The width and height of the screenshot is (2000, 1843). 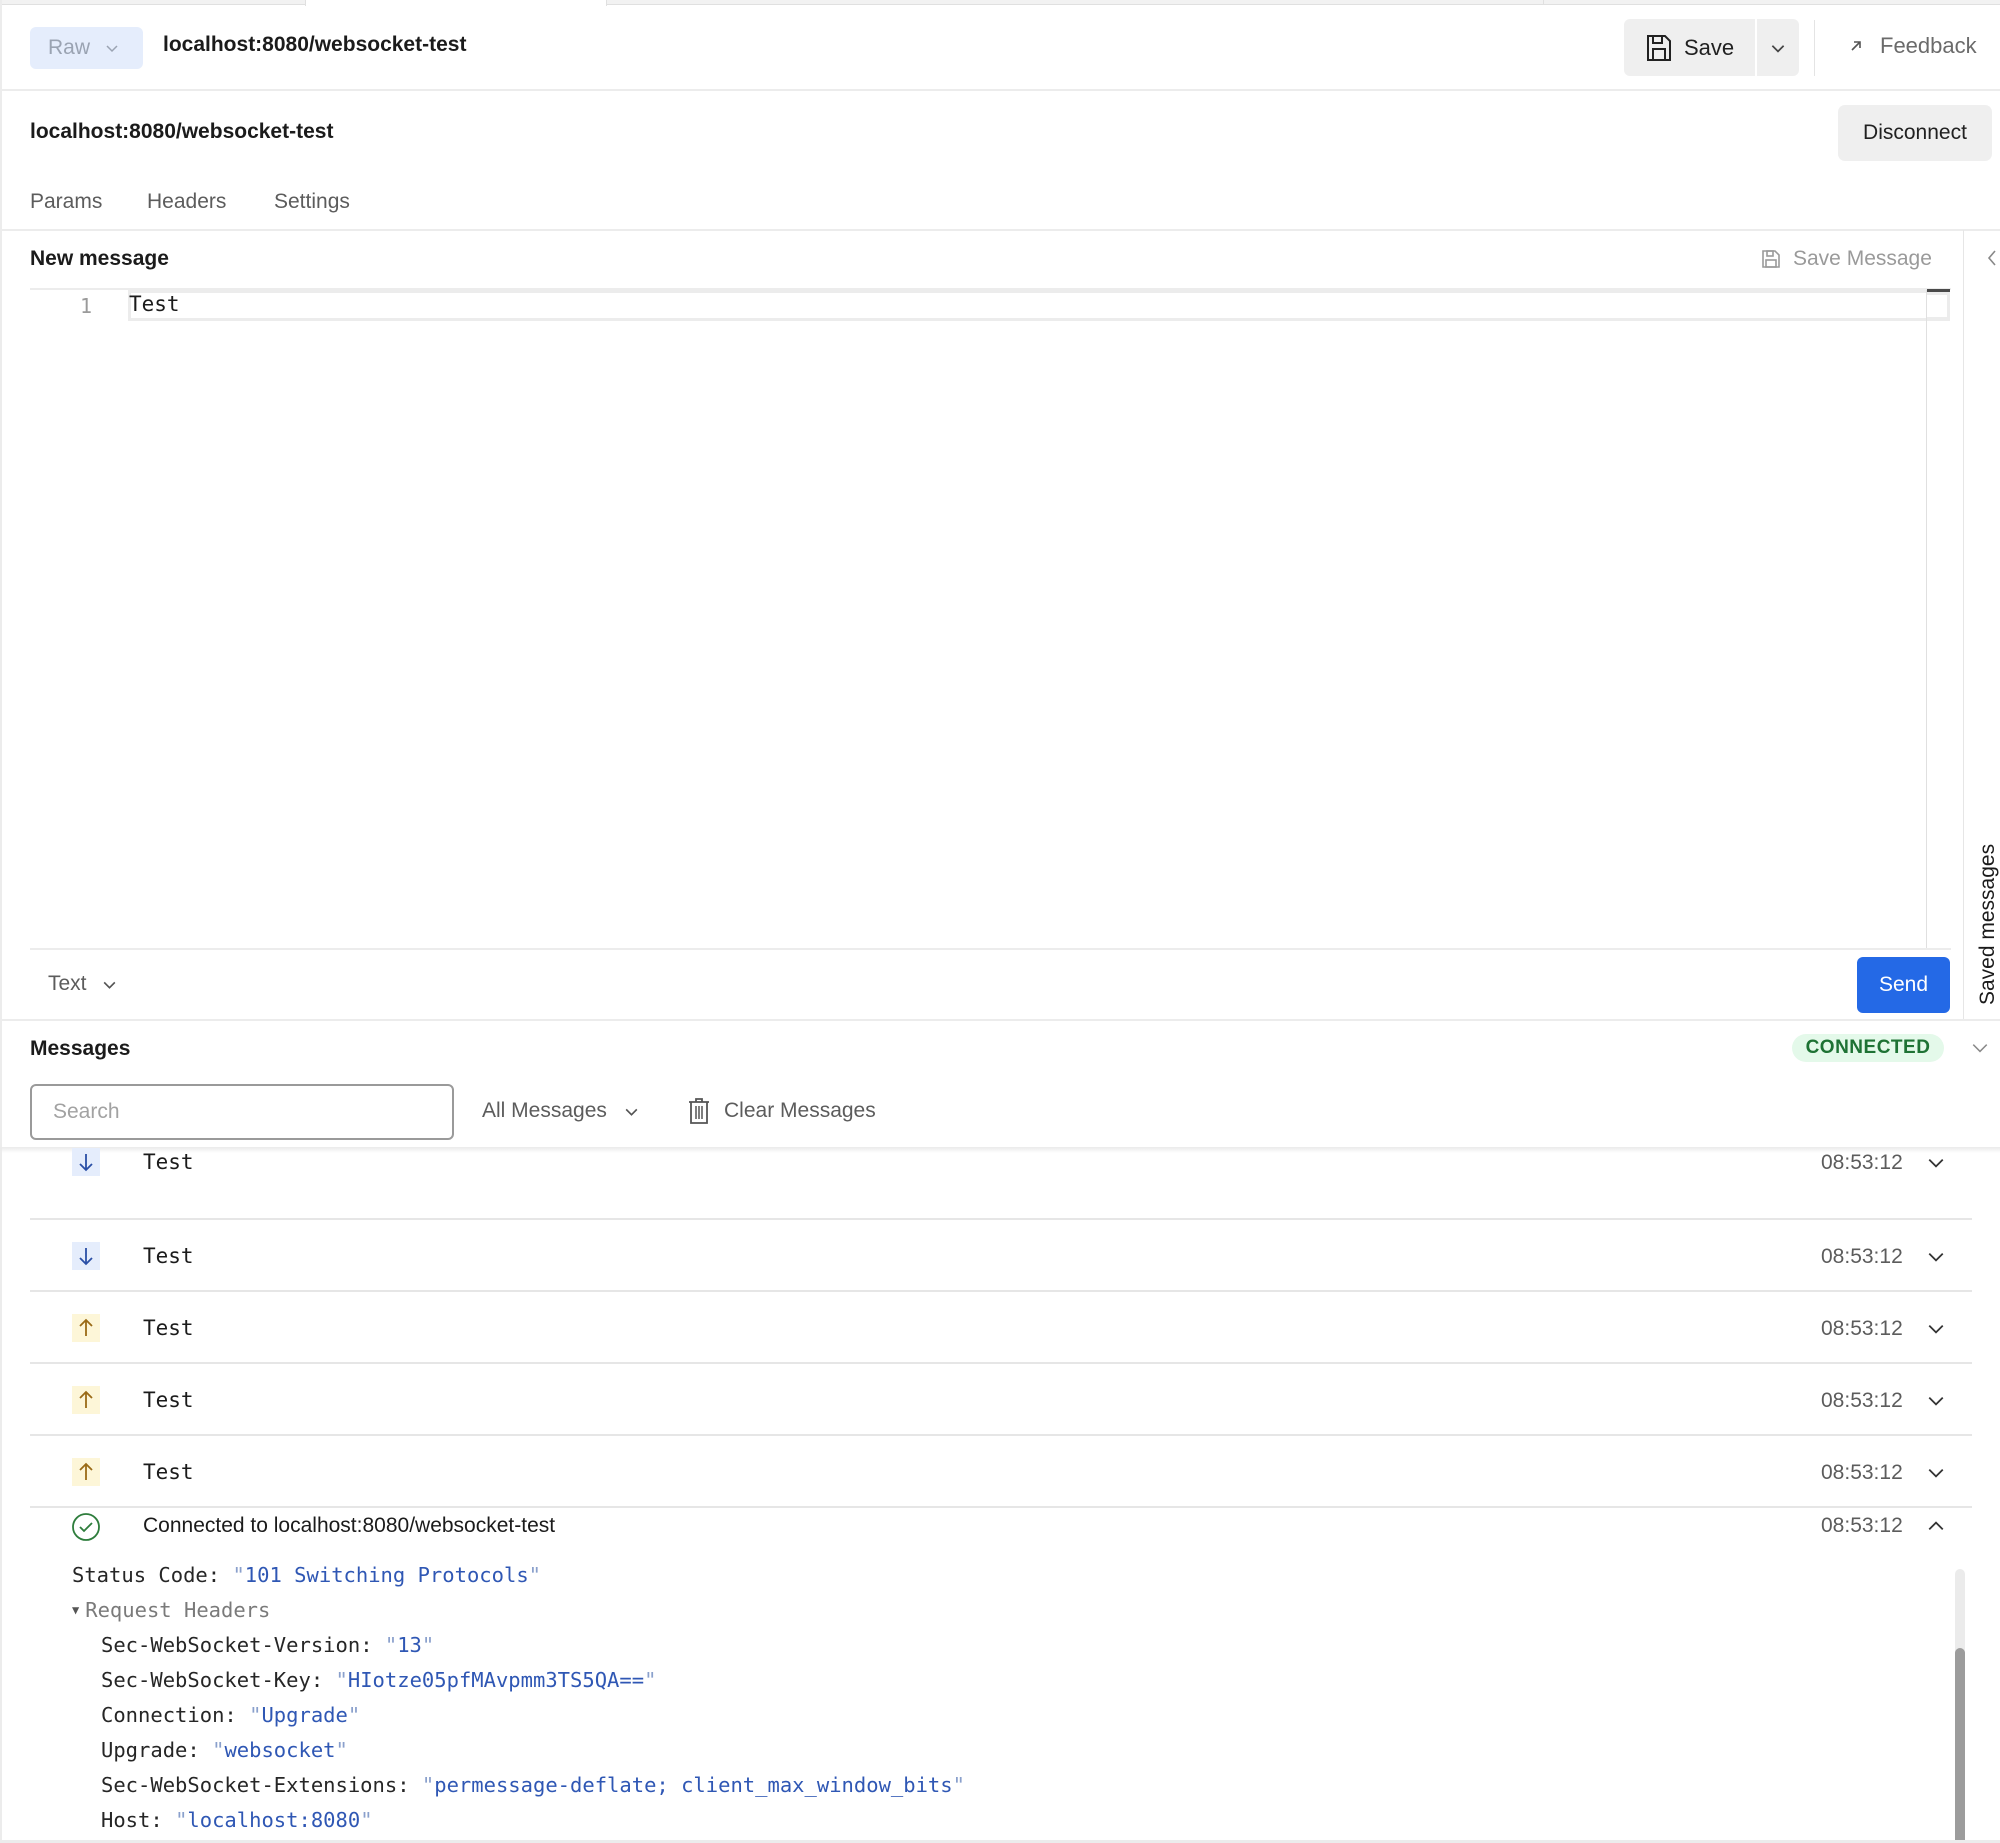 What do you see at coordinates (69, 47) in the screenshot?
I see `mode-label: Raw` at bounding box center [69, 47].